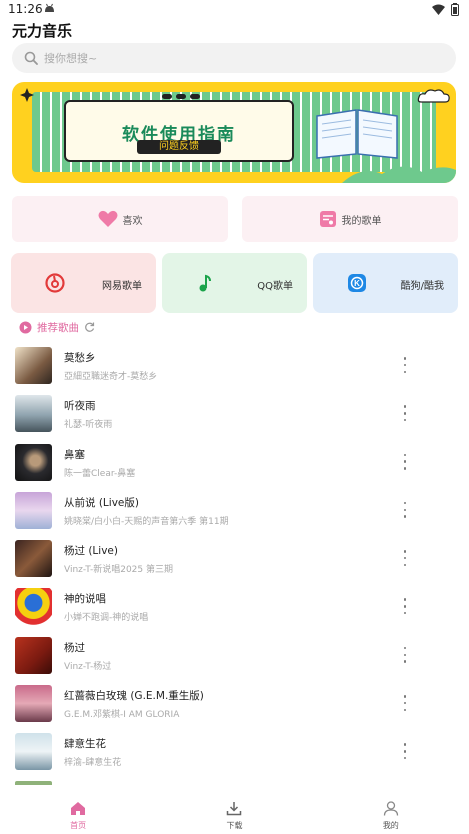 The image size is (469, 834). What do you see at coordinates (33, 783) in the screenshot?
I see `song-cover-partial` at bounding box center [33, 783].